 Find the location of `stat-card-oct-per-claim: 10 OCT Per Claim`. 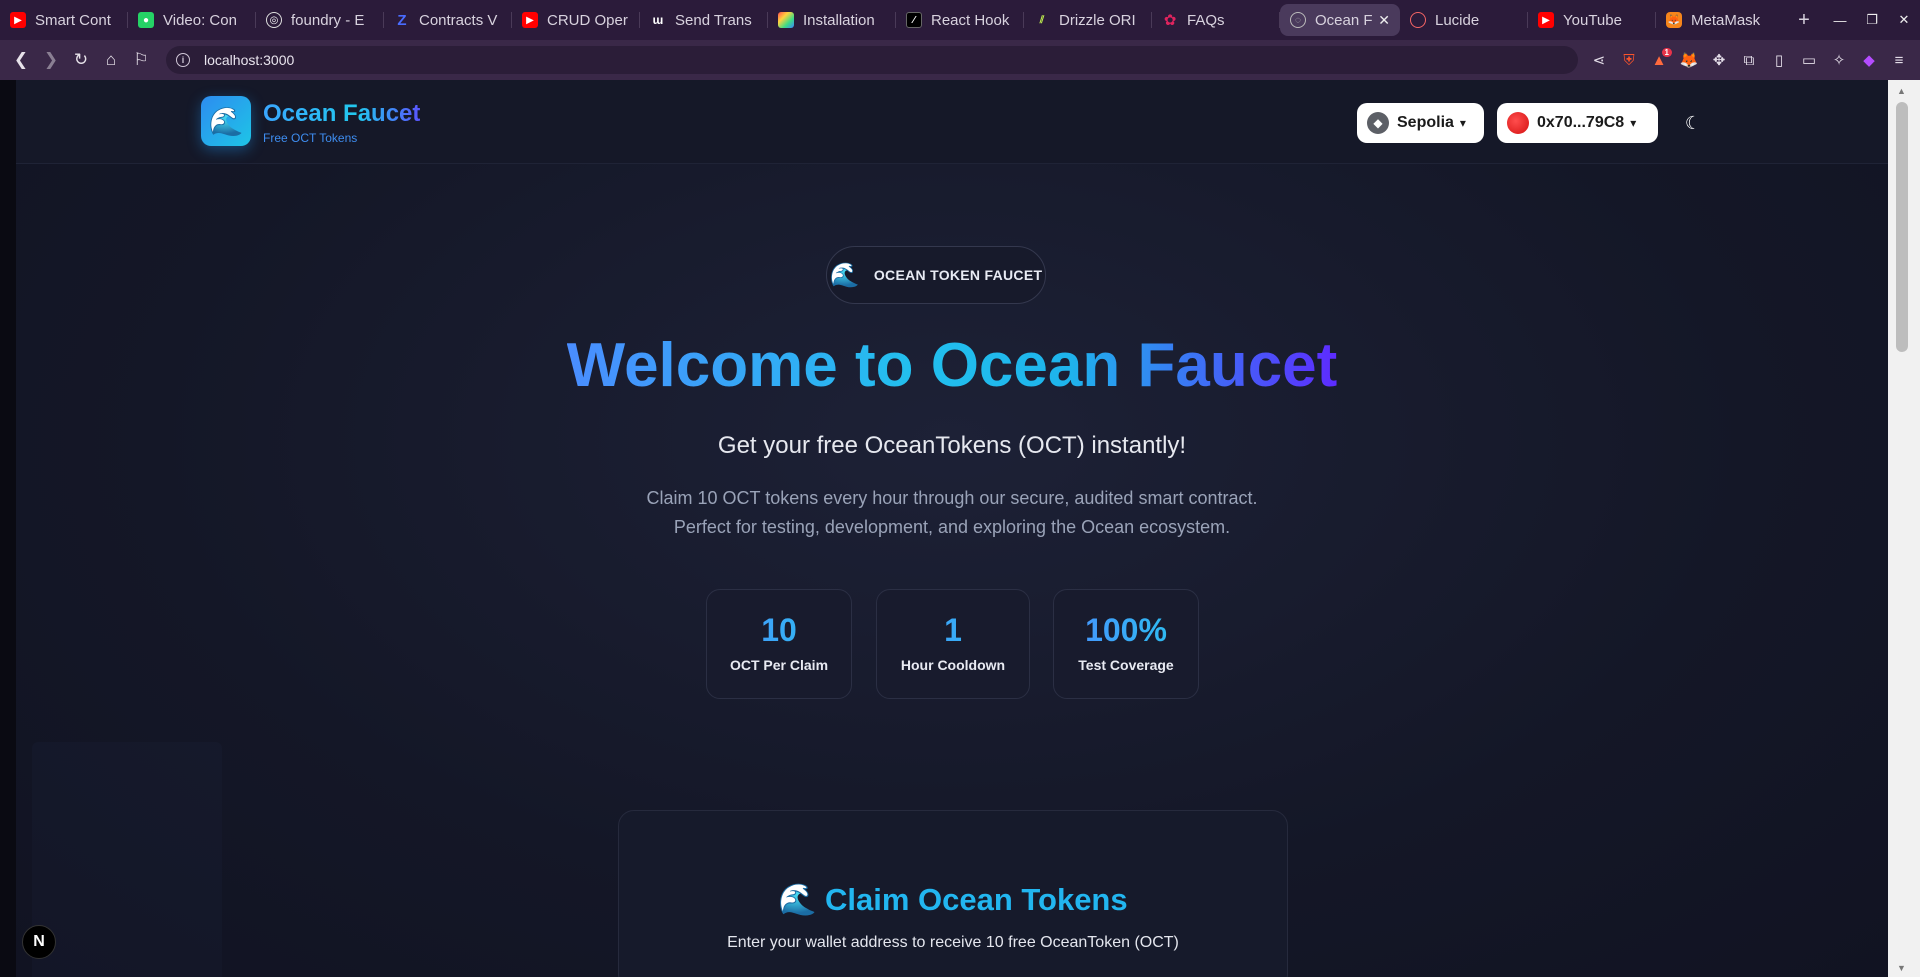

stat-card-oct-per-claim: 10 OCT Per Claim is located at coordinates (779, 644).